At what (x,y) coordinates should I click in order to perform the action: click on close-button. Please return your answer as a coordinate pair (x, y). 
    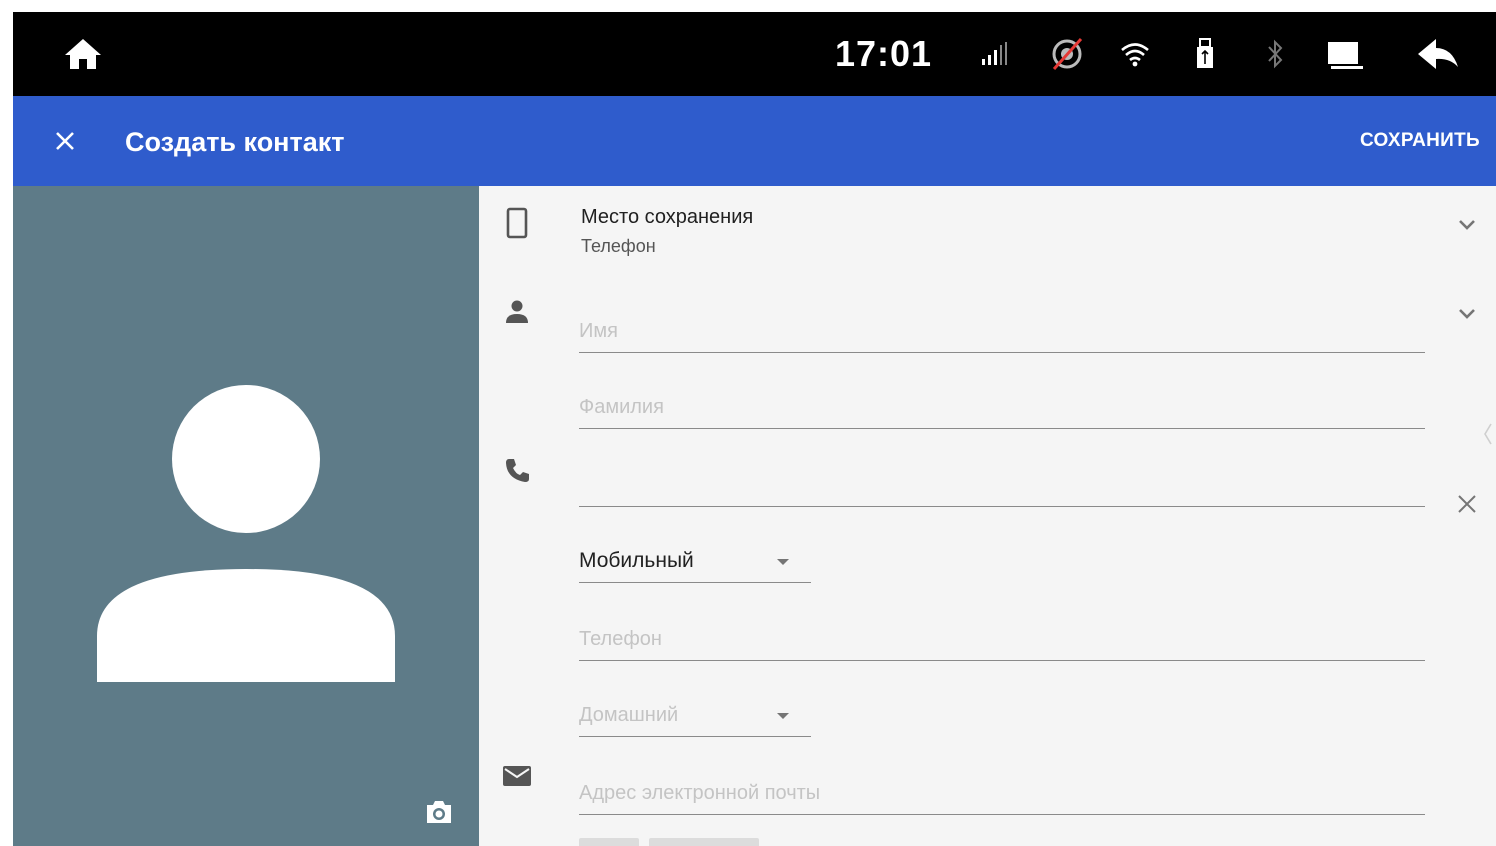
    Looking at the image, I should click on (65, 141).